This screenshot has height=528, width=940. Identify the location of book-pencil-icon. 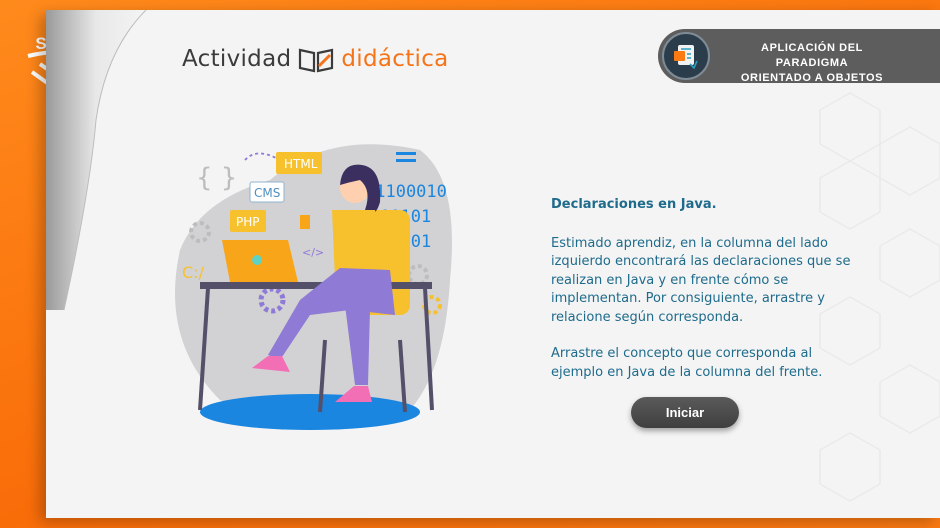
(316, 60).